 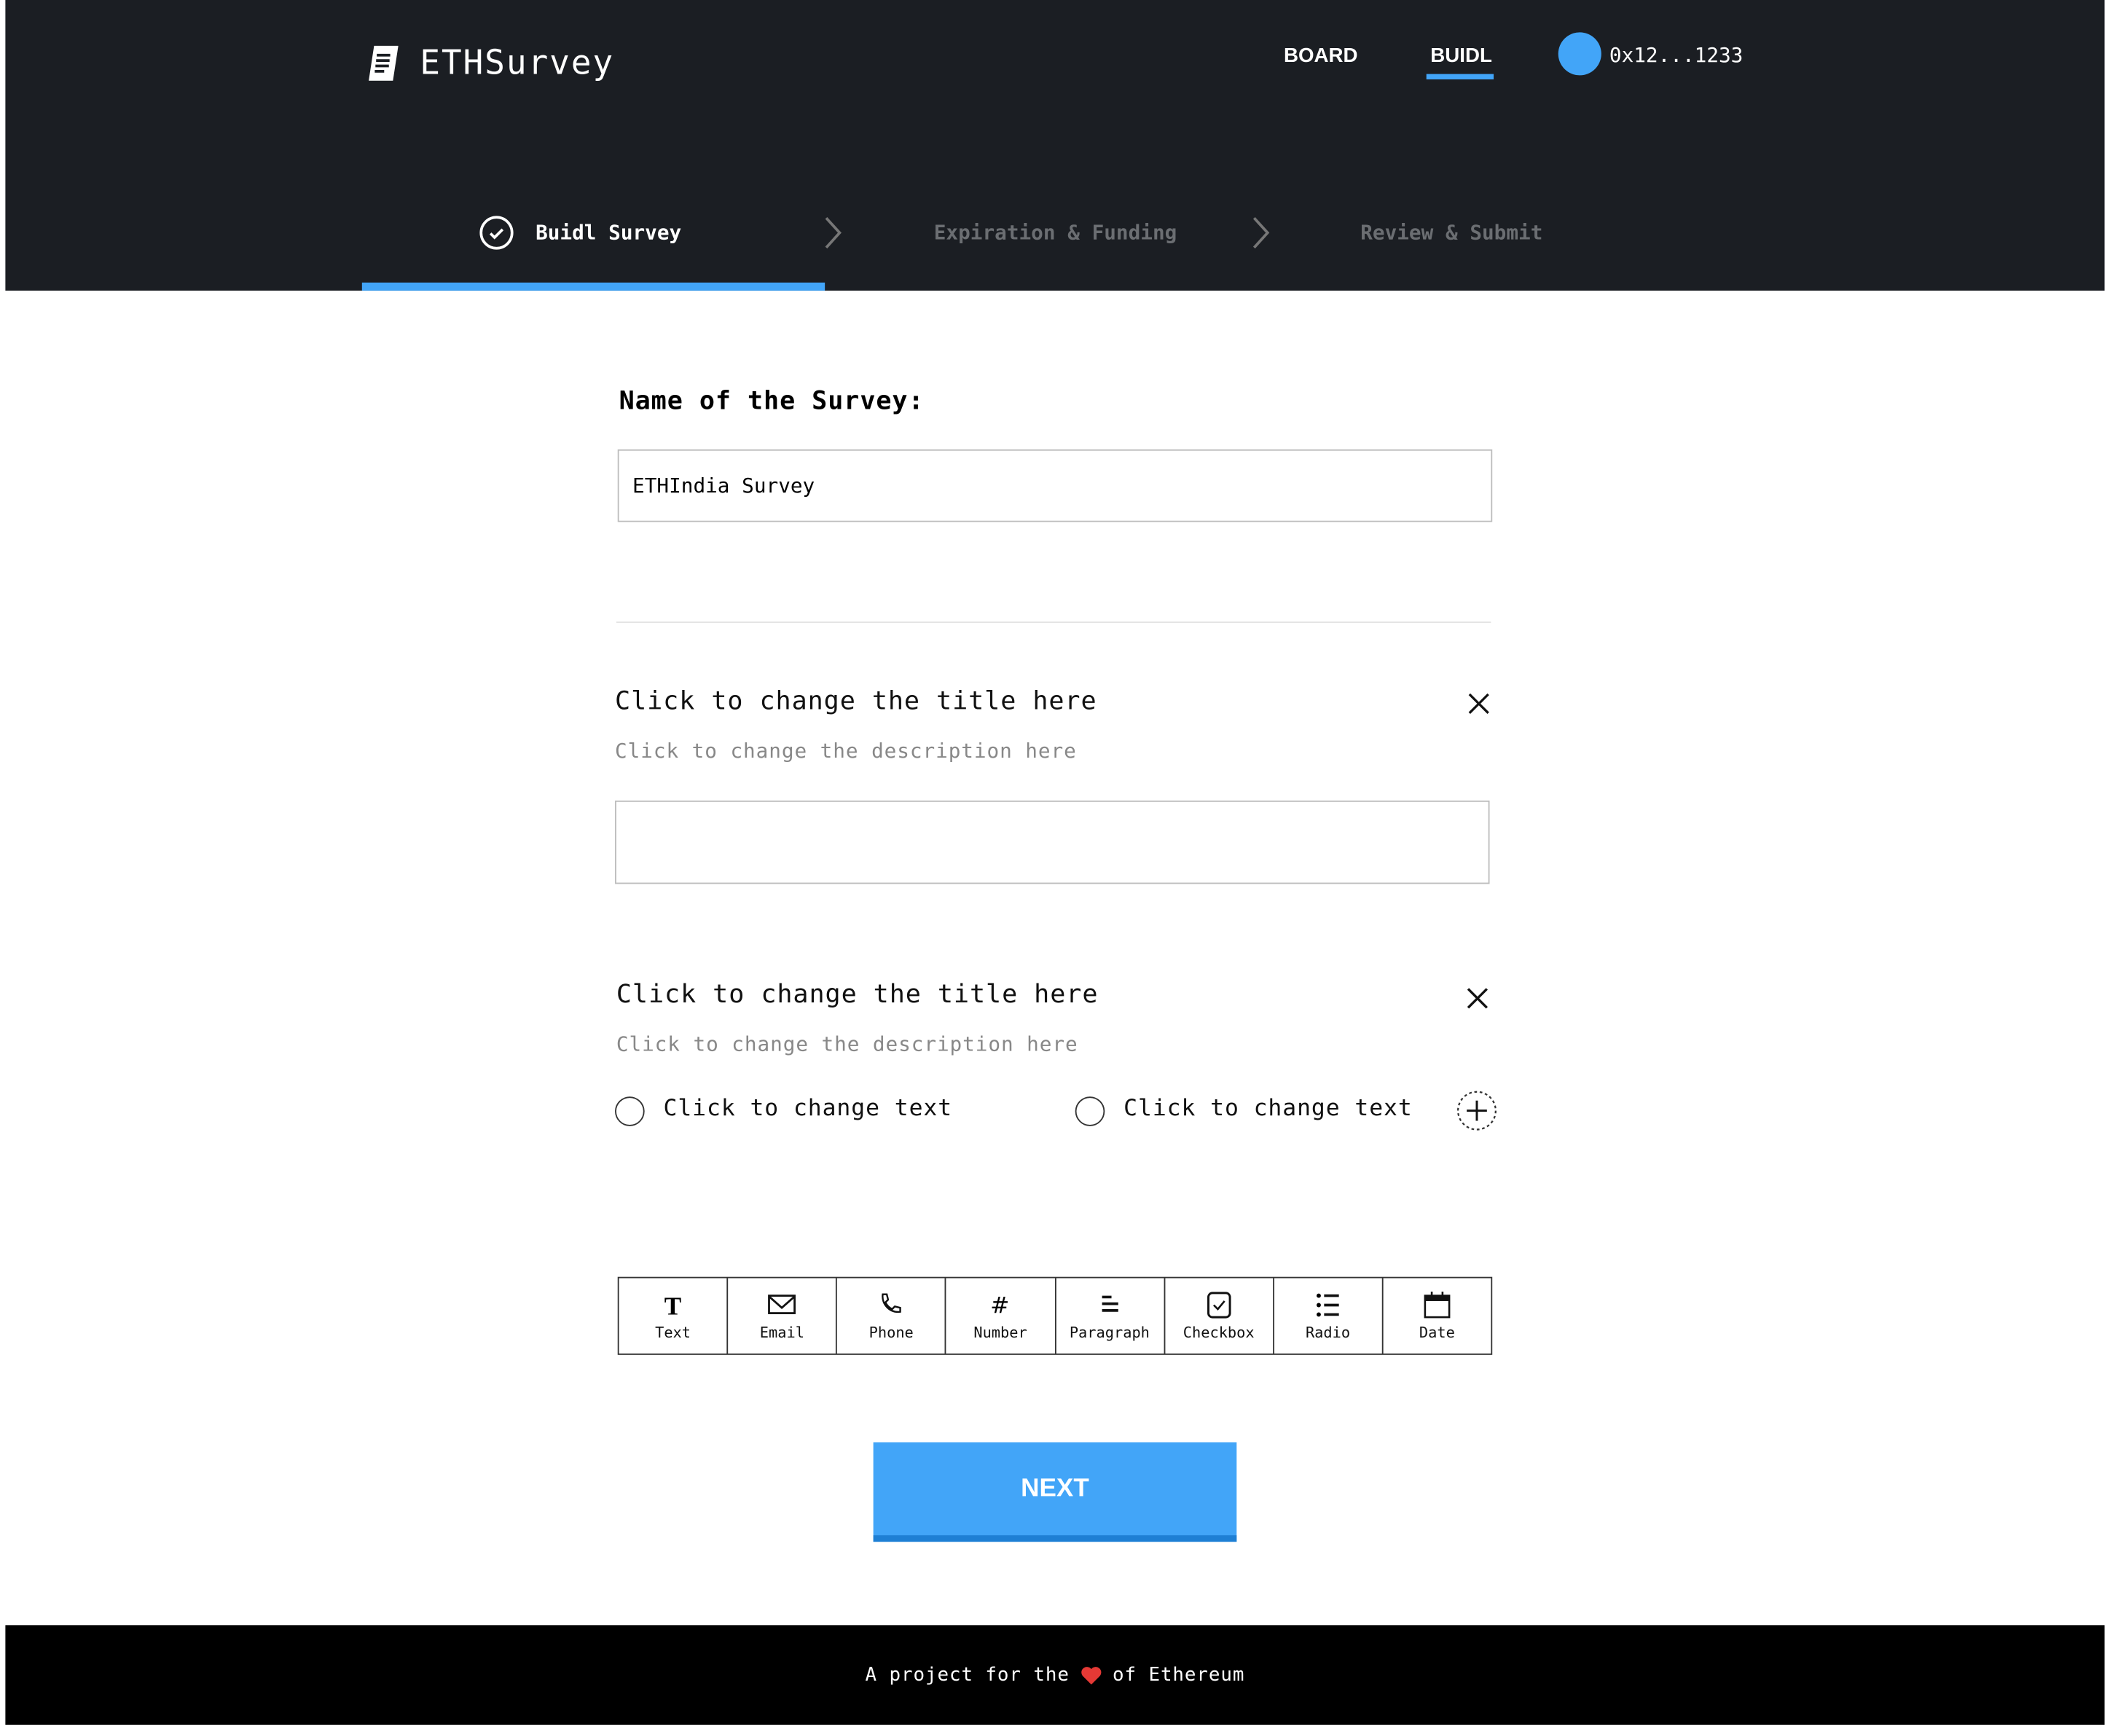 I want to click on add-number-button: # Number, so click(x=1001, y=1316).